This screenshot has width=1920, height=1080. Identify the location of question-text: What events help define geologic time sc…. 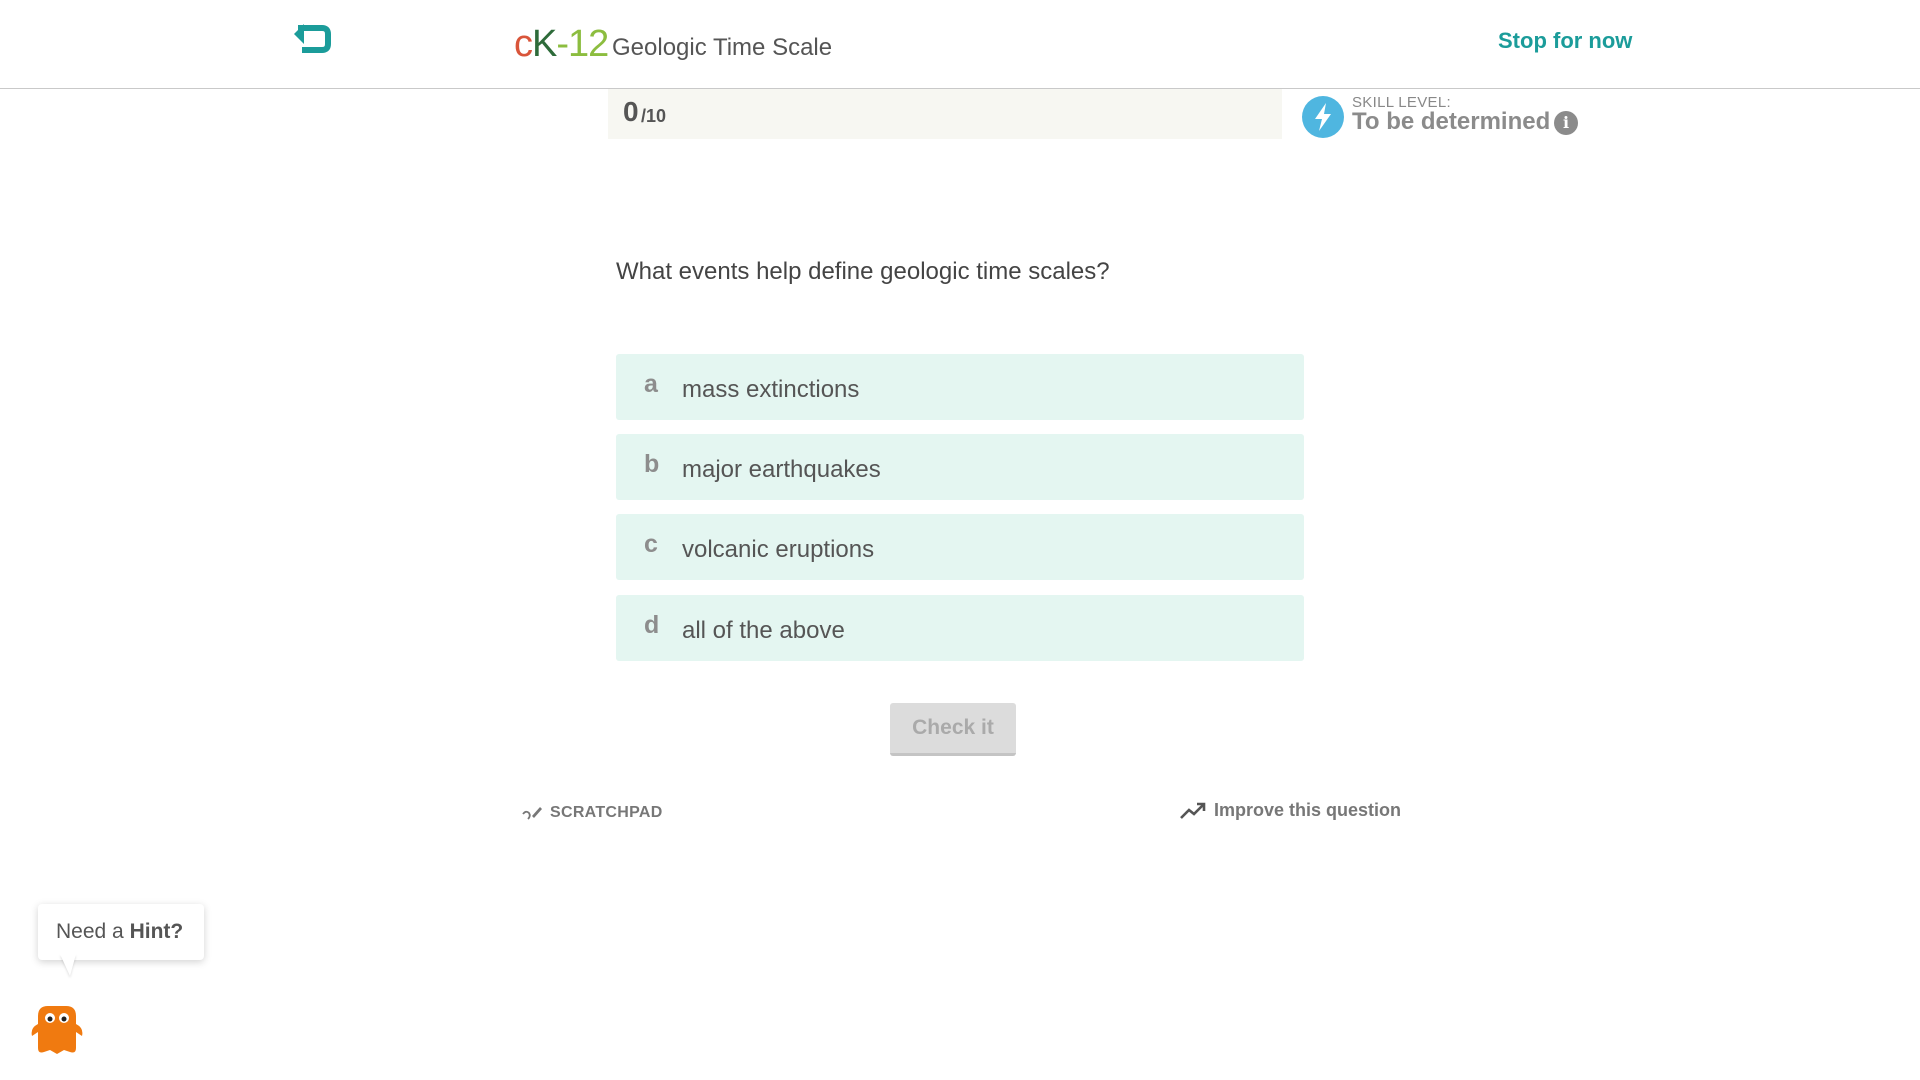
(863, 271).